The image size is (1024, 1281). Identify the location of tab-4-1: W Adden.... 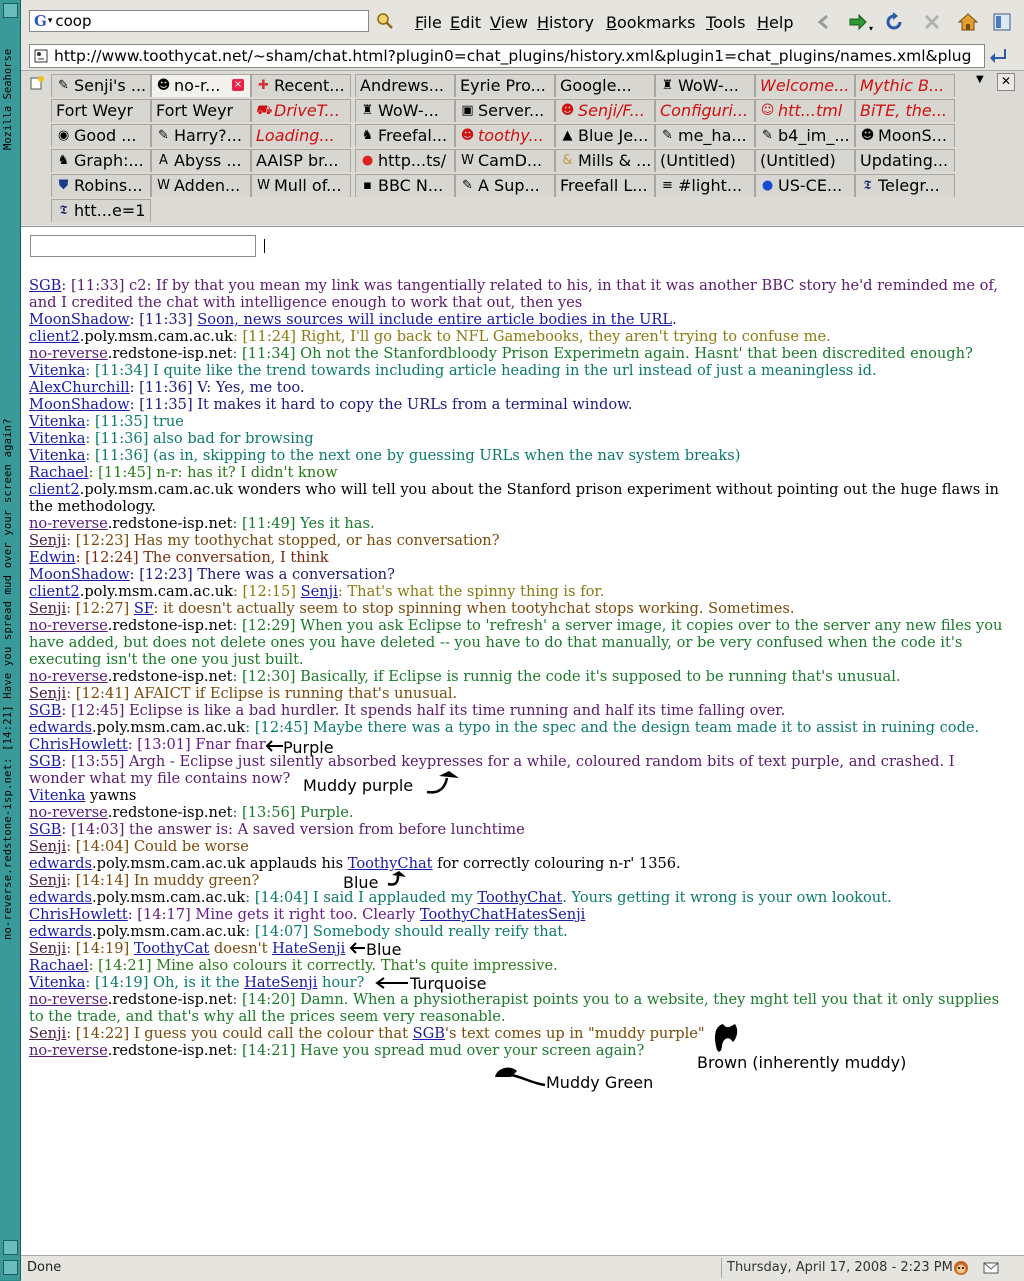
(201, 185).